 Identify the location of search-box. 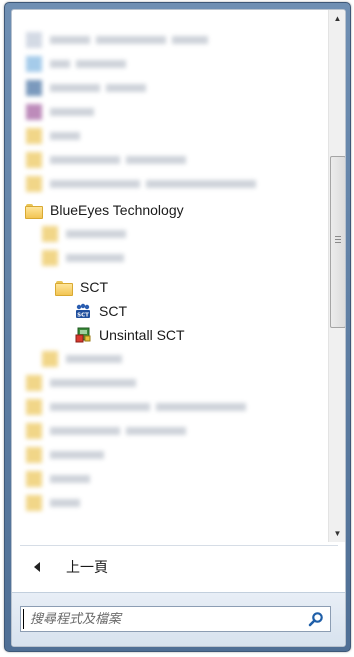
(175, 619).